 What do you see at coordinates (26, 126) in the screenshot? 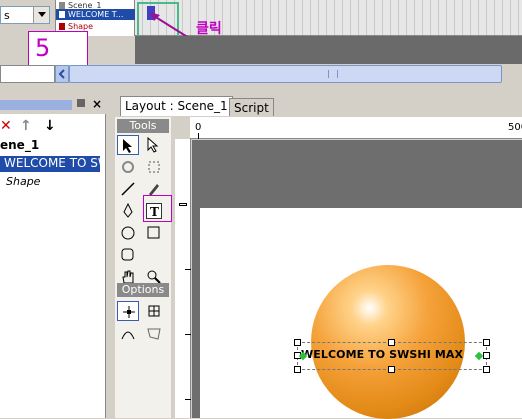
I see `move-up-icon: ↑` at bounding box center [26, 126].